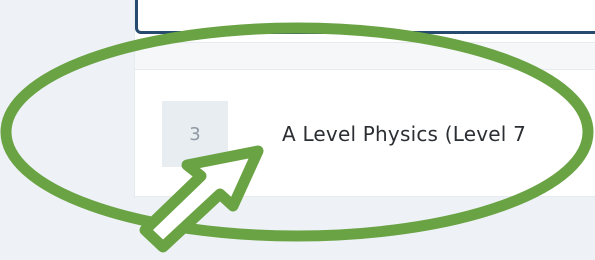  Describe the element at coordinates (195, 134) in the screenshot. I see `course-number-badge: 3` at that location.